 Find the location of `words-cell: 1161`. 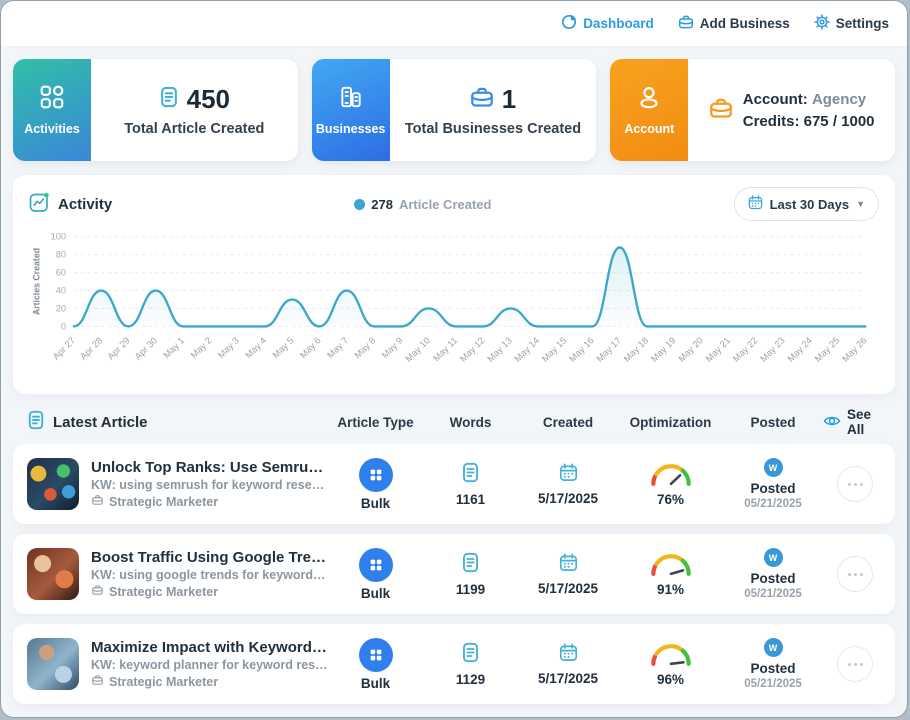

words-cell: 1161 is located at coordinates (470, 484).